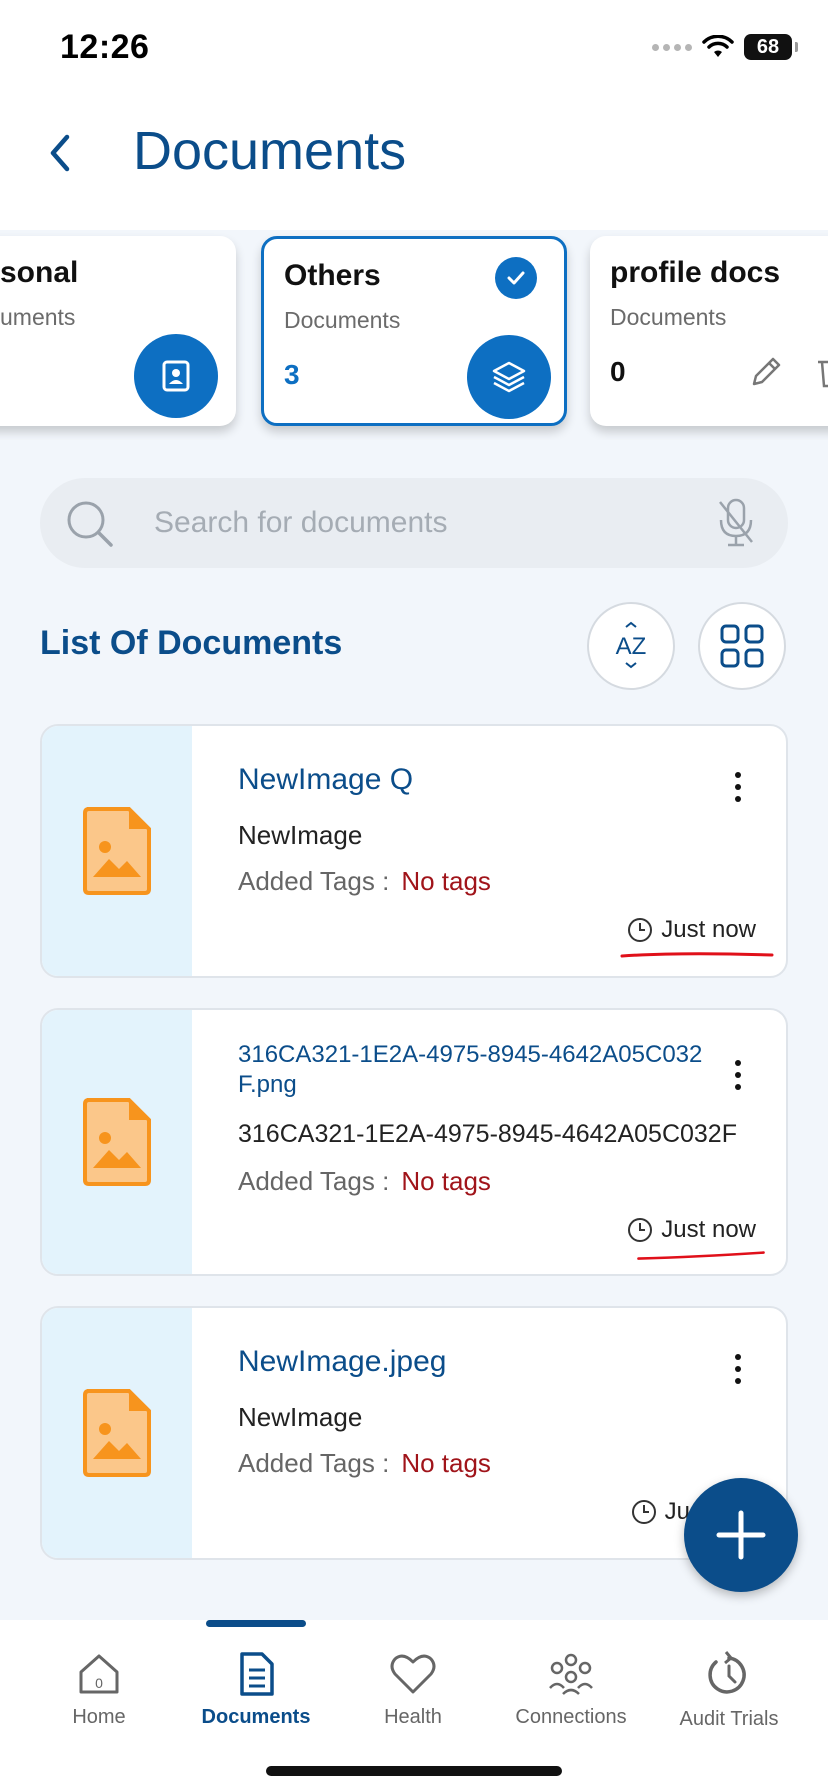  What do you see at coordinates (176, 376) in the screenshot?
I see `contact-card-icon` at bounding box center [176, 376].